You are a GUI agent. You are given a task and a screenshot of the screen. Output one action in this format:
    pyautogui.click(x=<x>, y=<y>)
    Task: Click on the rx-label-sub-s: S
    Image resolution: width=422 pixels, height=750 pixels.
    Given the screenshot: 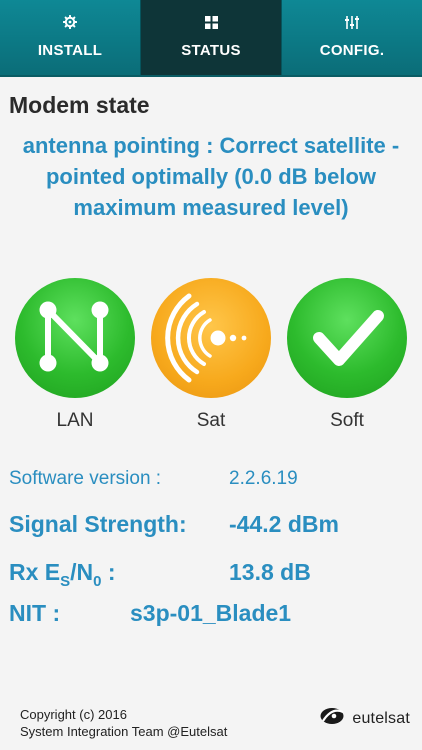 What is the action you would take?
    pyautogui.click(x=65, y=581)
    